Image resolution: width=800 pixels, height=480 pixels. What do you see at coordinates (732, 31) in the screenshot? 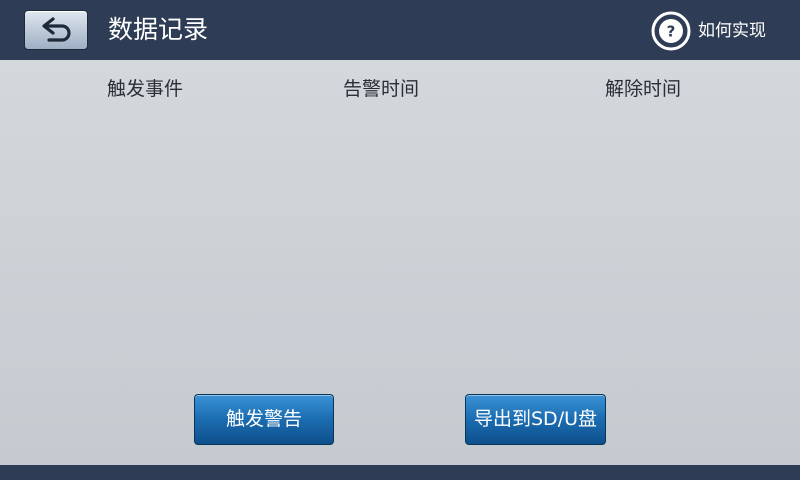
I see `help-label: 如何实现` at bounding box center [732, 31].